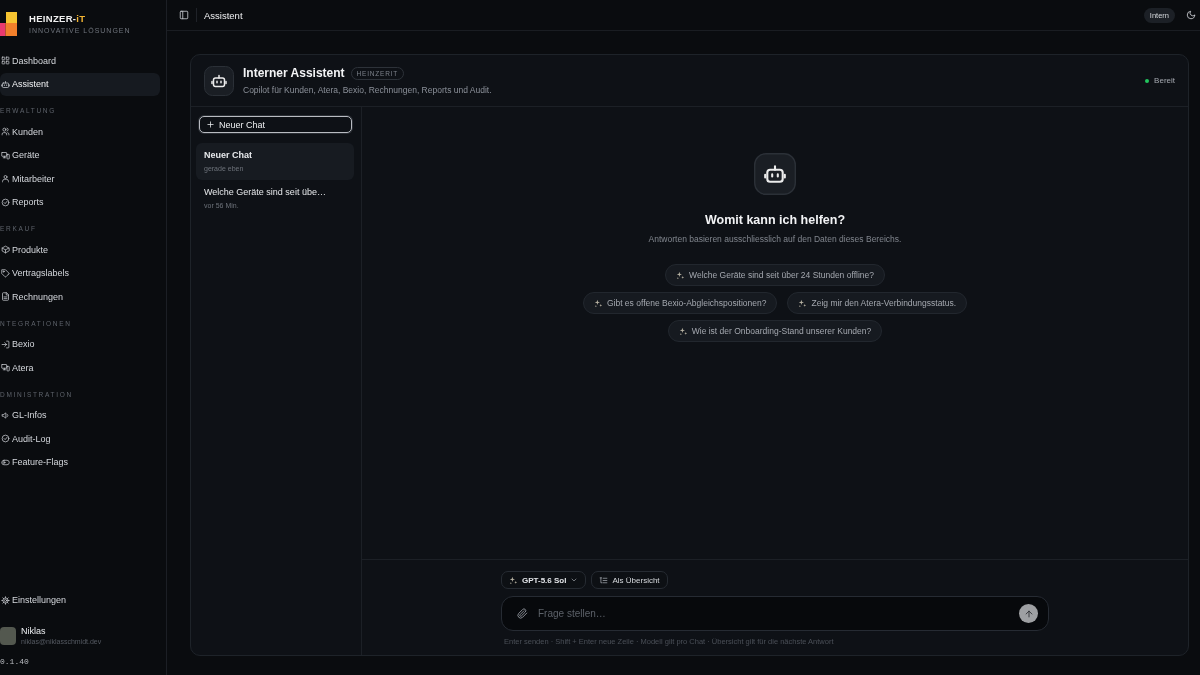 This screenshot has width=1200, height=675. I want to click on tag-icon, so click(5, 273).